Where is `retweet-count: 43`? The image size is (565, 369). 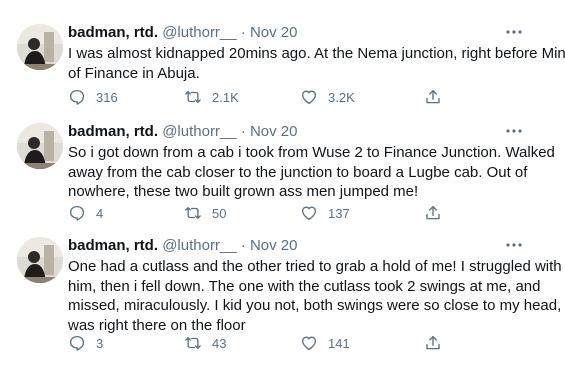 retweet-count: 43 is located at coordinates (219, 343).